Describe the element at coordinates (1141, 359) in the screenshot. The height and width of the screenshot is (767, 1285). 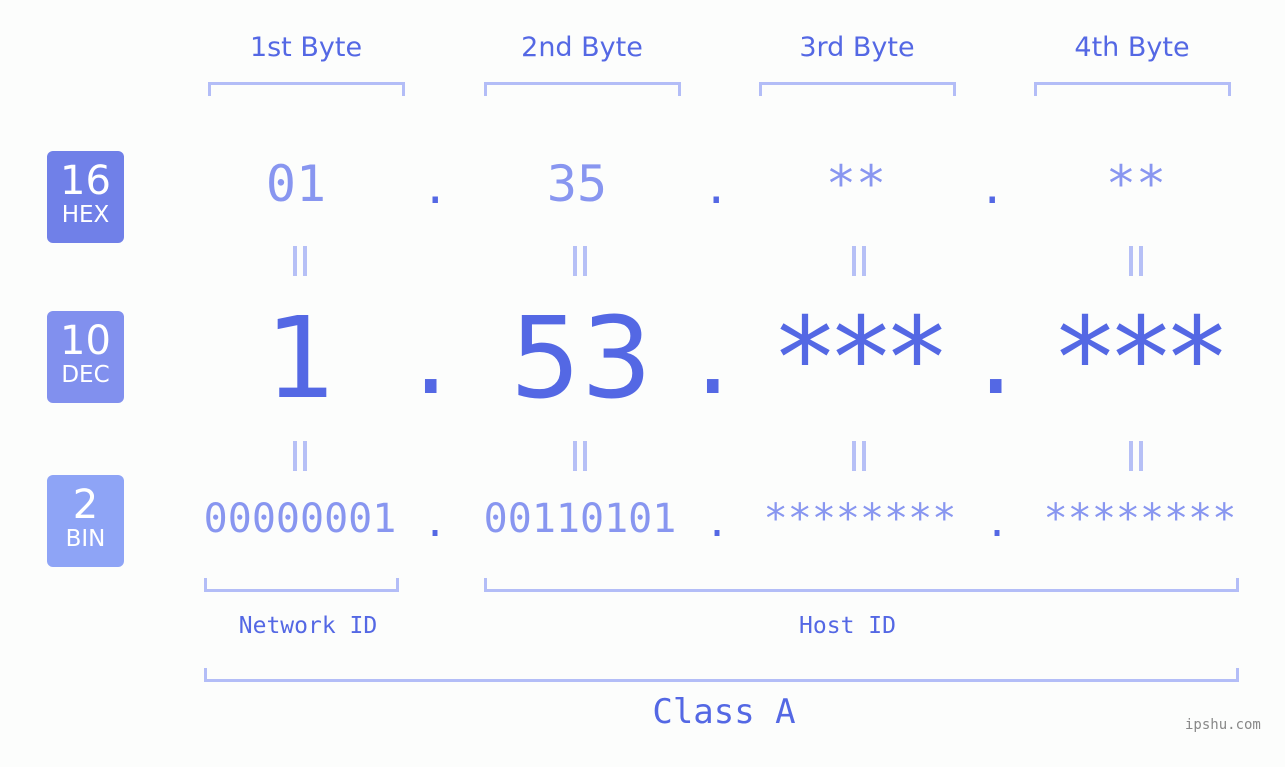
I see `dec-octet-4: ***` at that location.